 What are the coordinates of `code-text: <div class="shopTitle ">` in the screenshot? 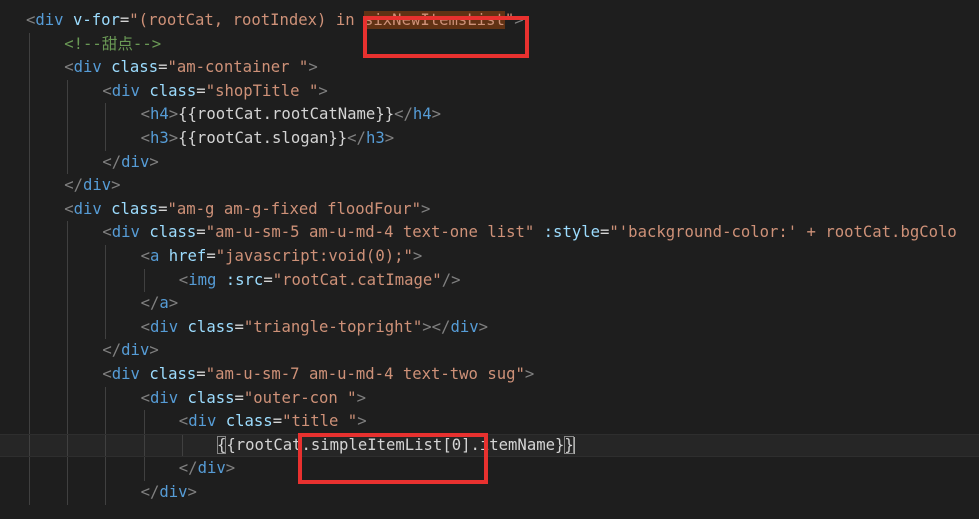 It's located at (214, 92).